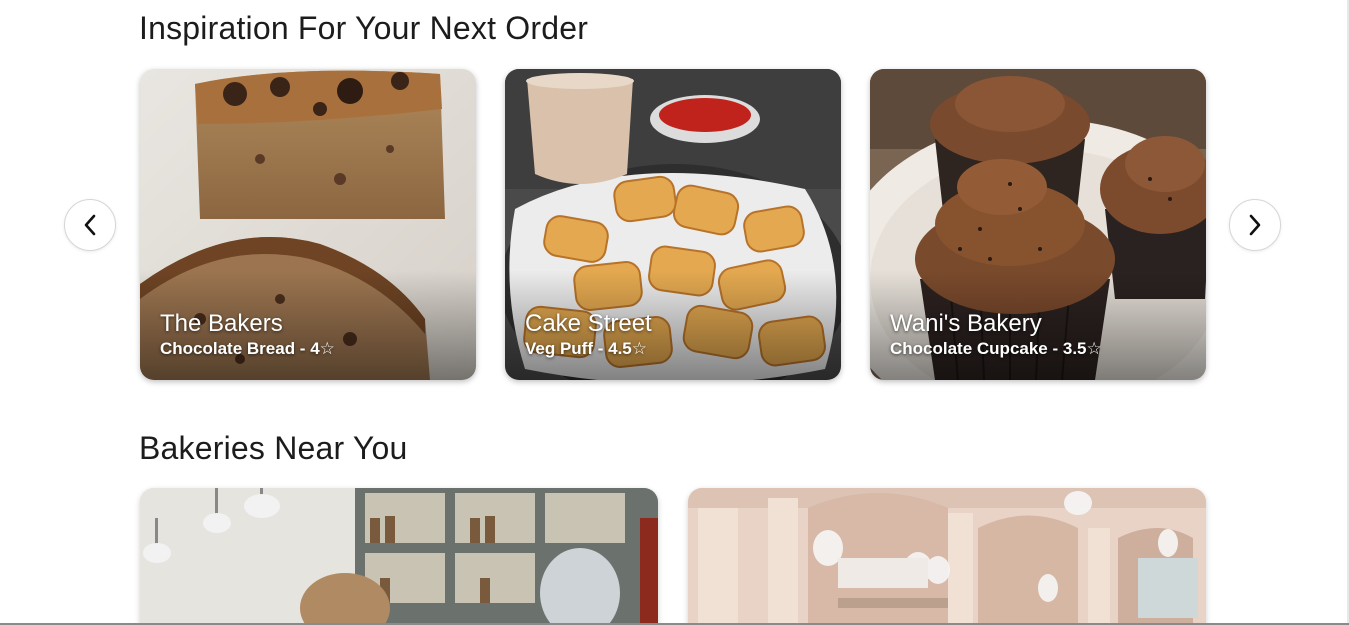 This screenshot has width=1349, height=625. Describe the element at coordinates (221, 323) in the screenshot. I see `card-bakery-name: The Bakers` at that location.